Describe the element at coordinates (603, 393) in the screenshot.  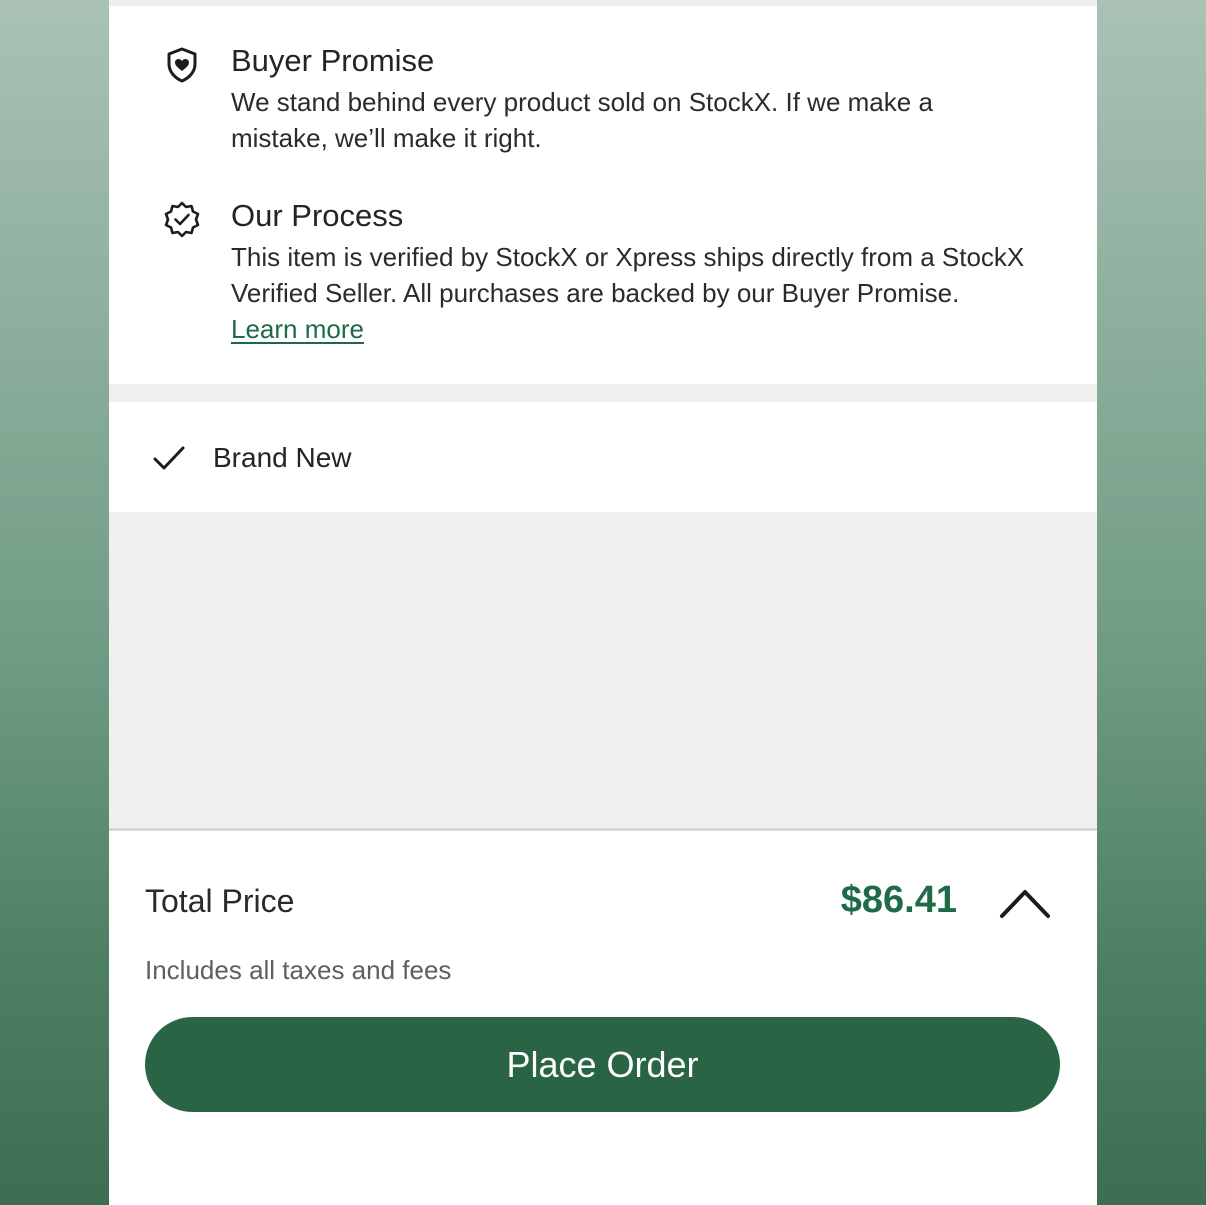
I see `section-divider` at that location.